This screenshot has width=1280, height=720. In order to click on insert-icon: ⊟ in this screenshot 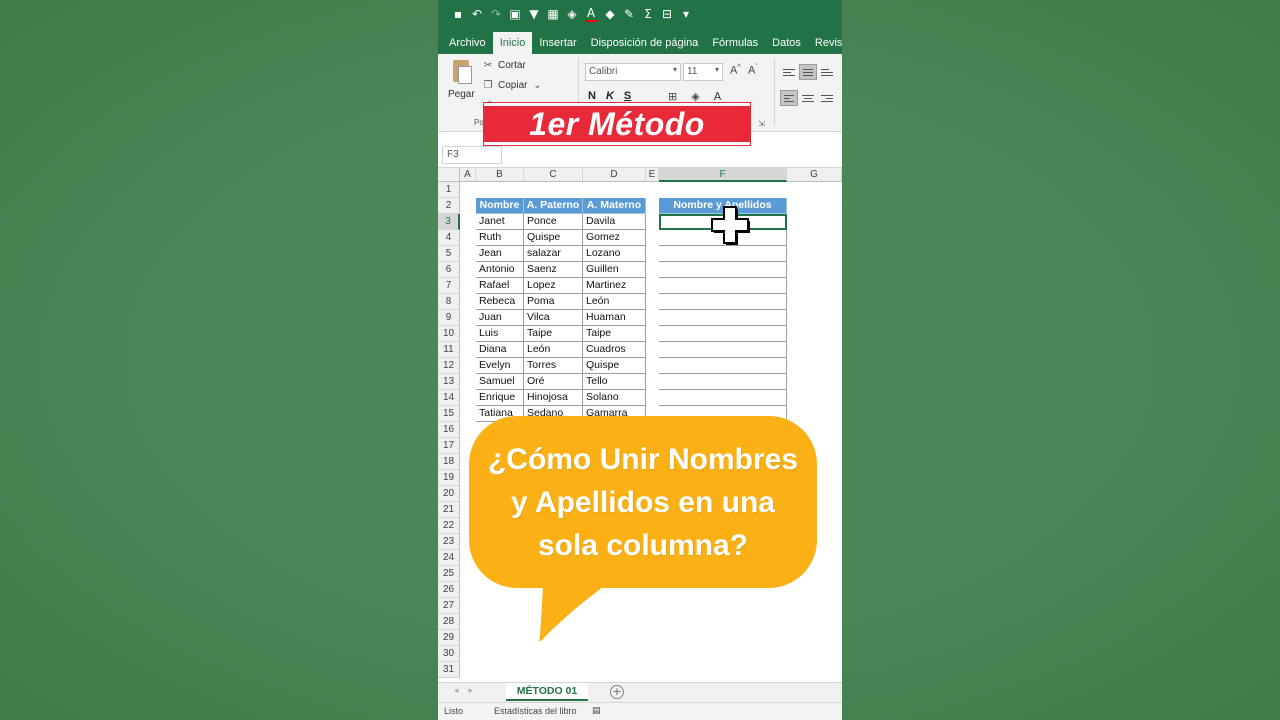, I will do `click(667, 14)`.